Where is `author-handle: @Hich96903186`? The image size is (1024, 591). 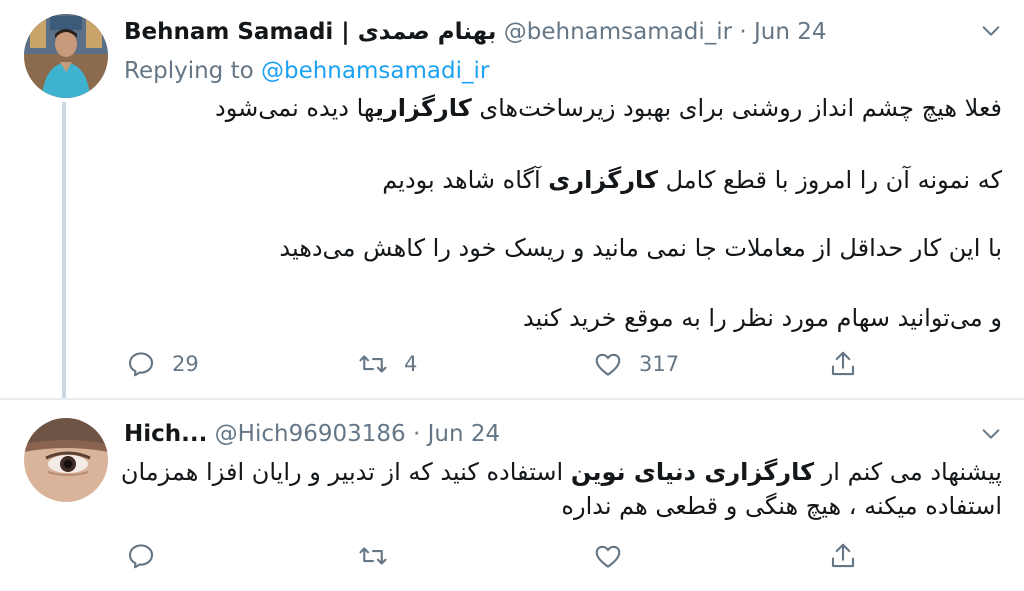
author-handle: @Hich96903186 is located at coordinates (310, 434).